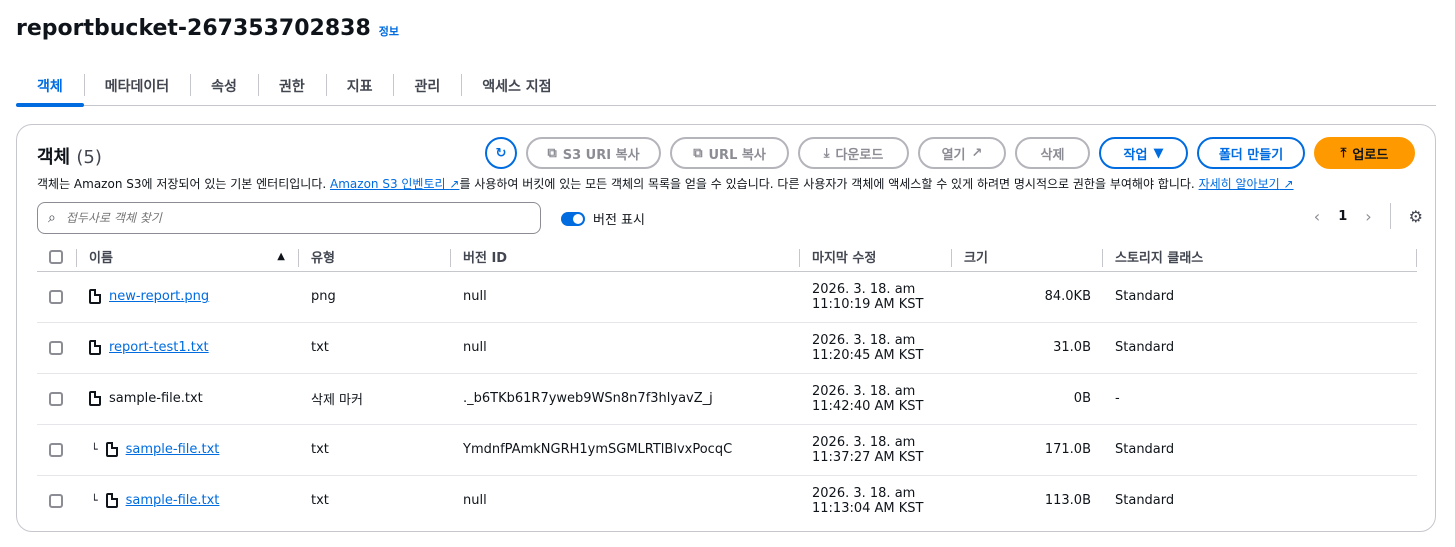 The image size is (1455, 547). I want to click on table-header-row: 이름 ▲ 유형 버전 ID 마지막 수정 크기 스토리지 클래스, so click(727, 257).